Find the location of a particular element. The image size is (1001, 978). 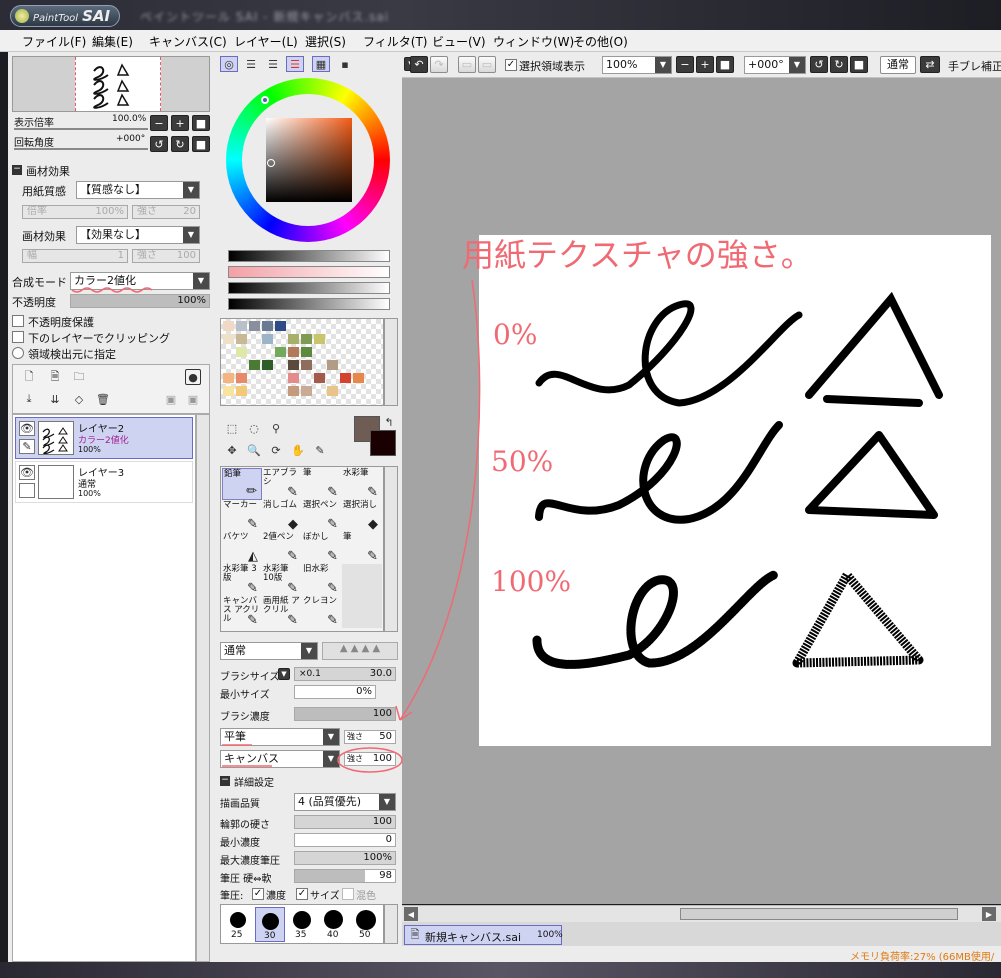

hscroll-thumb is located at coordinates (819, 914).